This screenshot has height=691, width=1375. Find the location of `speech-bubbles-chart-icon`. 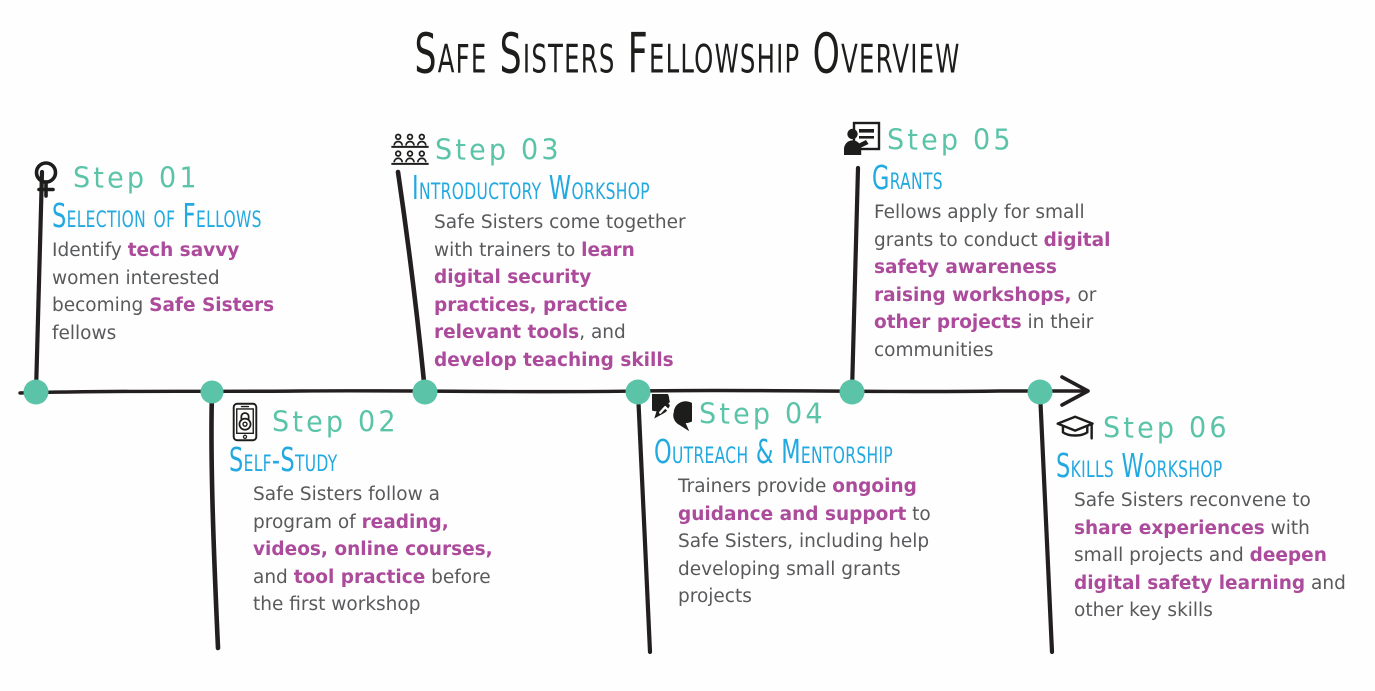

speech-bubbles-chart-icon is located at coordinates (672, 413).